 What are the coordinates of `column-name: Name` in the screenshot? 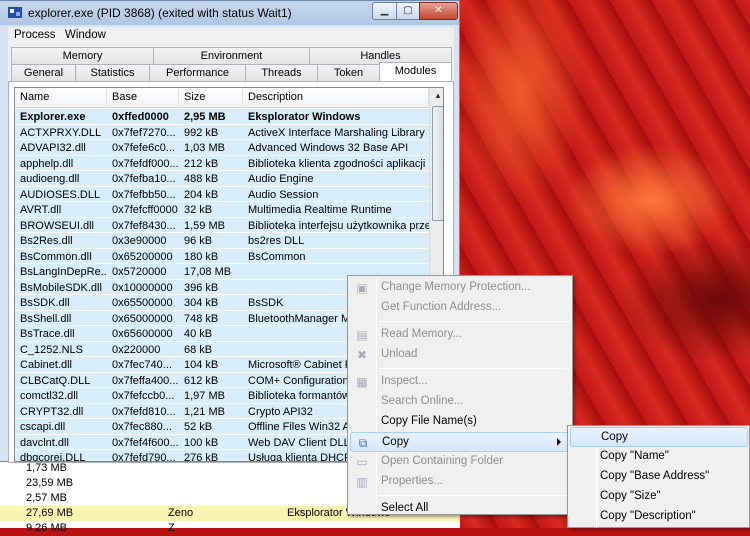 It's located at (61, 98).